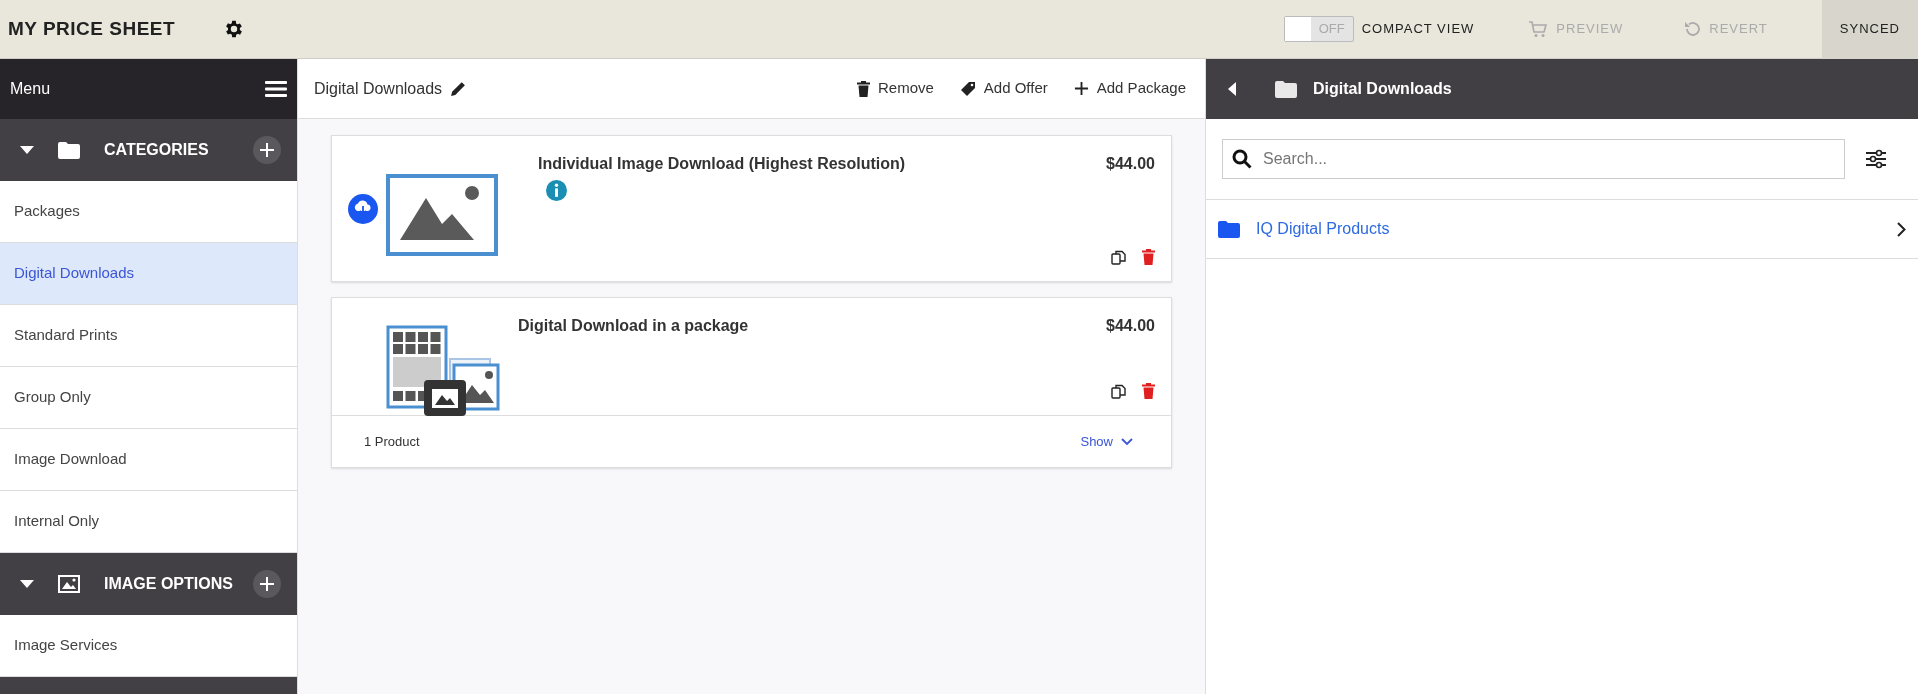 This screenshot has width=1918, height=694. What do you see at coordinates (30, 89) in the screenshot?
I see `sidebar-title: Menu` at bounding box center [30, 89].